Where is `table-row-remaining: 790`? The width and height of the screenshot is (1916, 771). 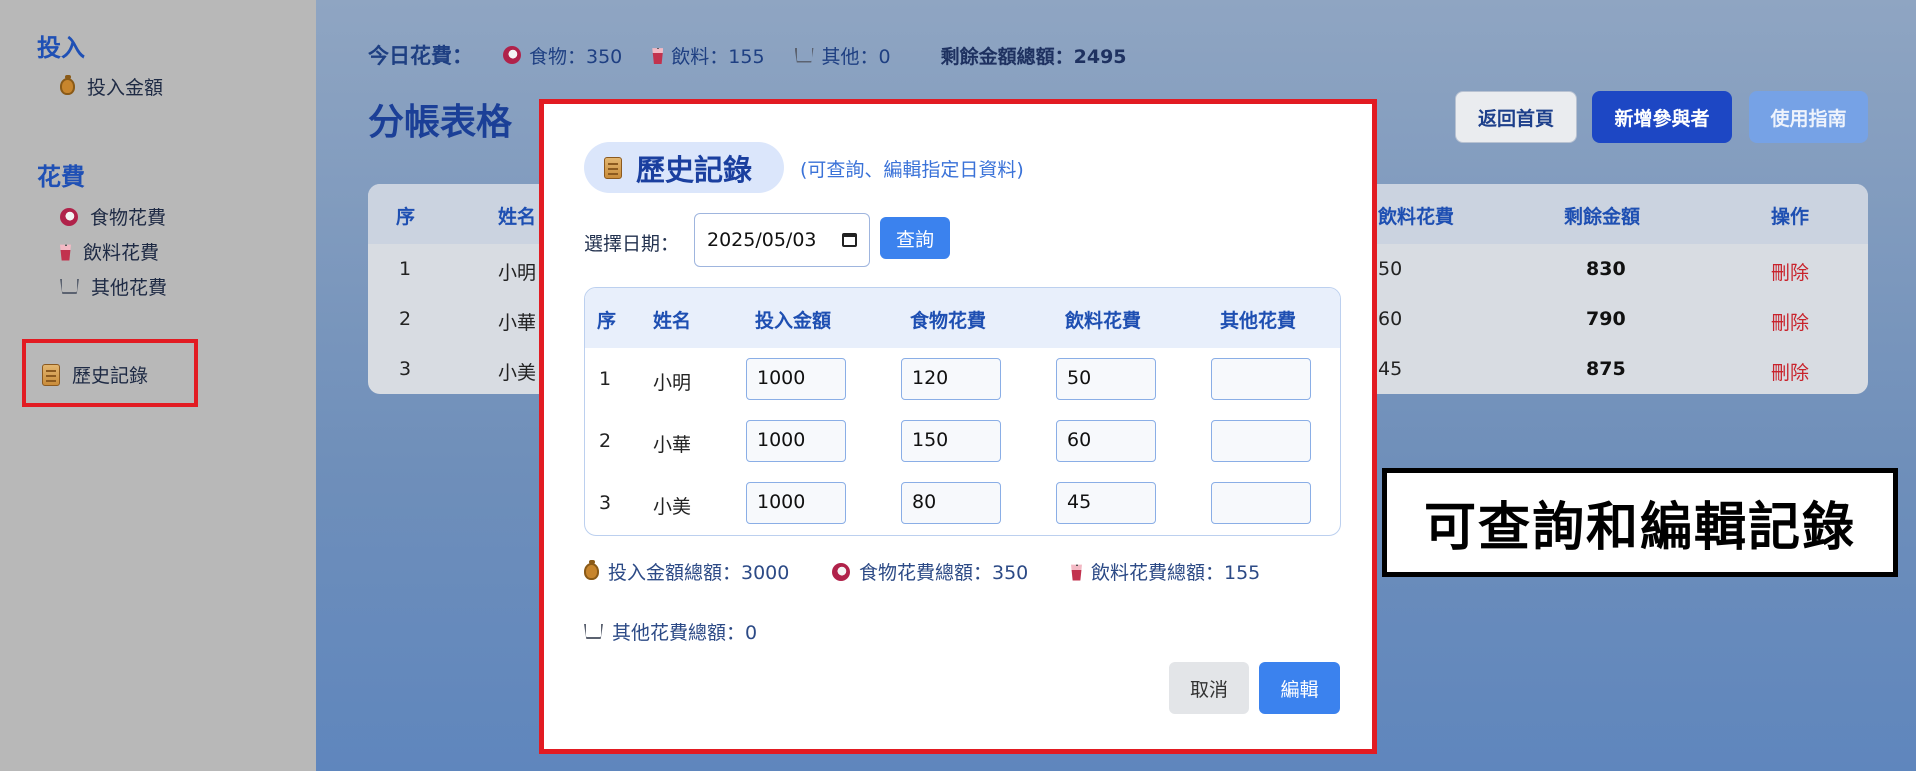 table-row-remaining: 790 is located at coordinates (1606, 319).